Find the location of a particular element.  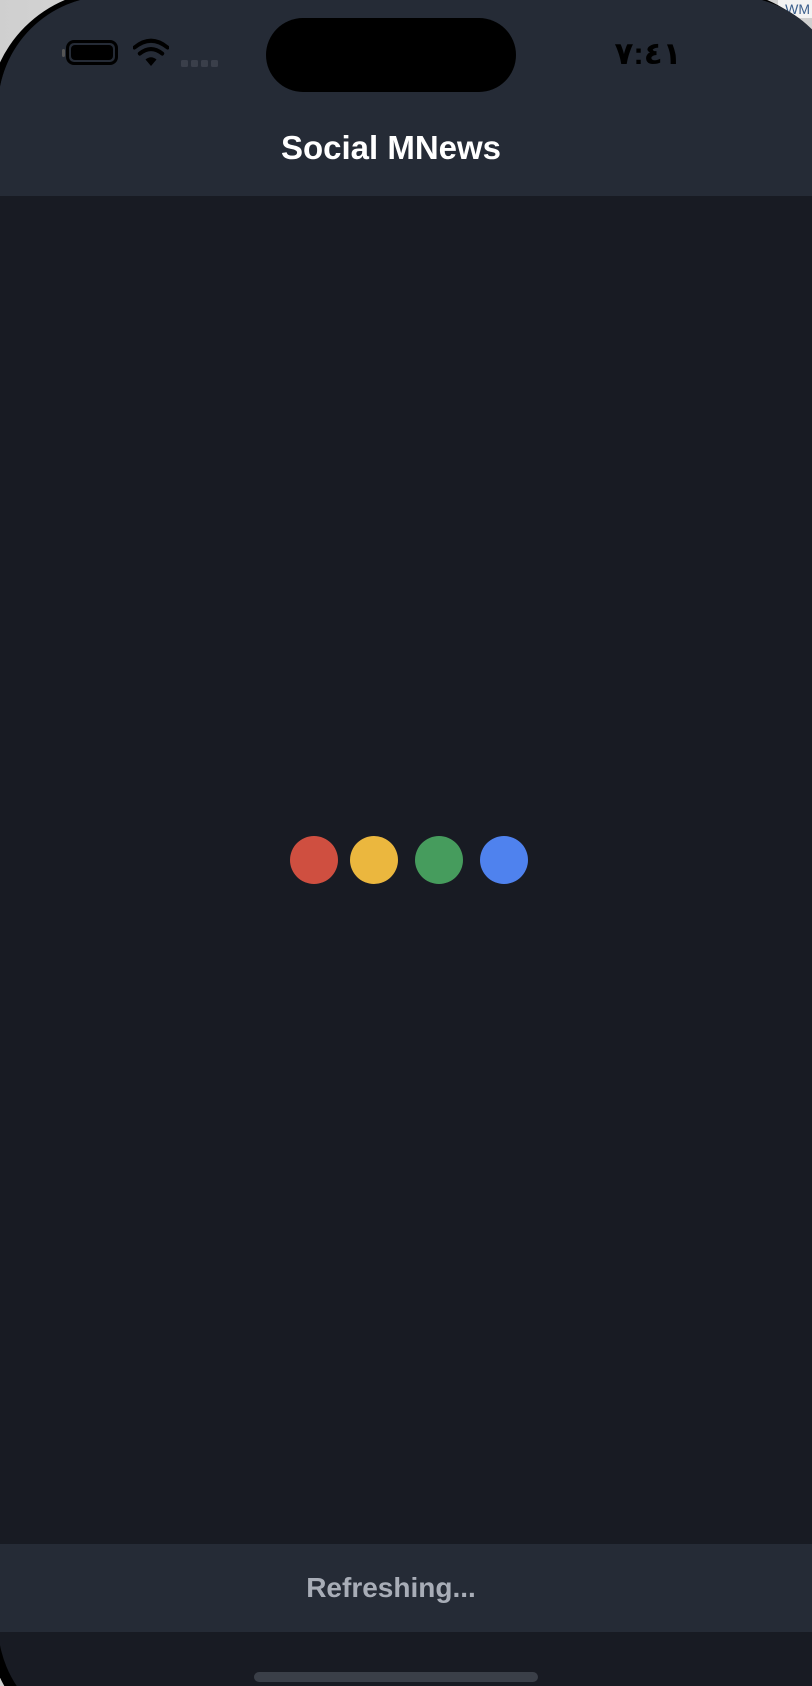

battery-cap is located at coordinates (63, 53).